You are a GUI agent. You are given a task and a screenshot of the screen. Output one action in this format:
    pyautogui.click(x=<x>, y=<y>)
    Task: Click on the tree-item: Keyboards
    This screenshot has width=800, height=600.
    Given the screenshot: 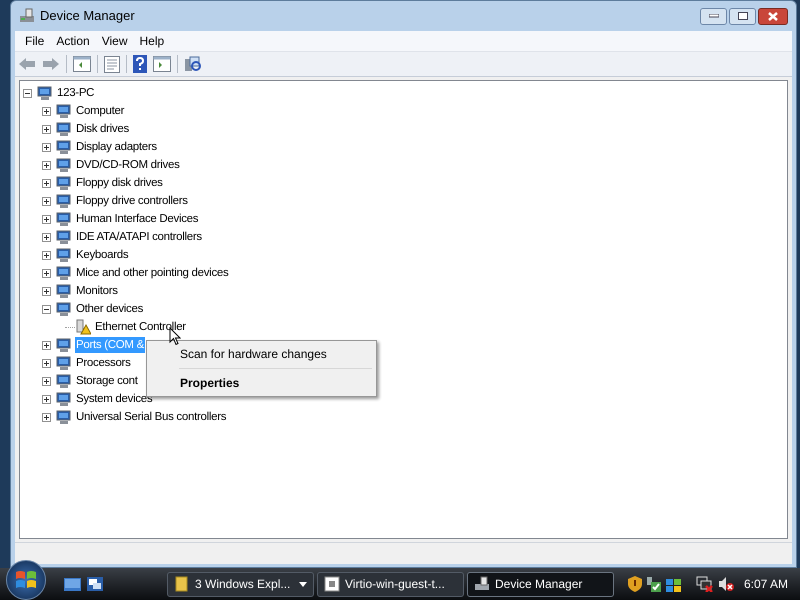 What is the action you would take?
    pyautogui.click(x=102, y=255)
    